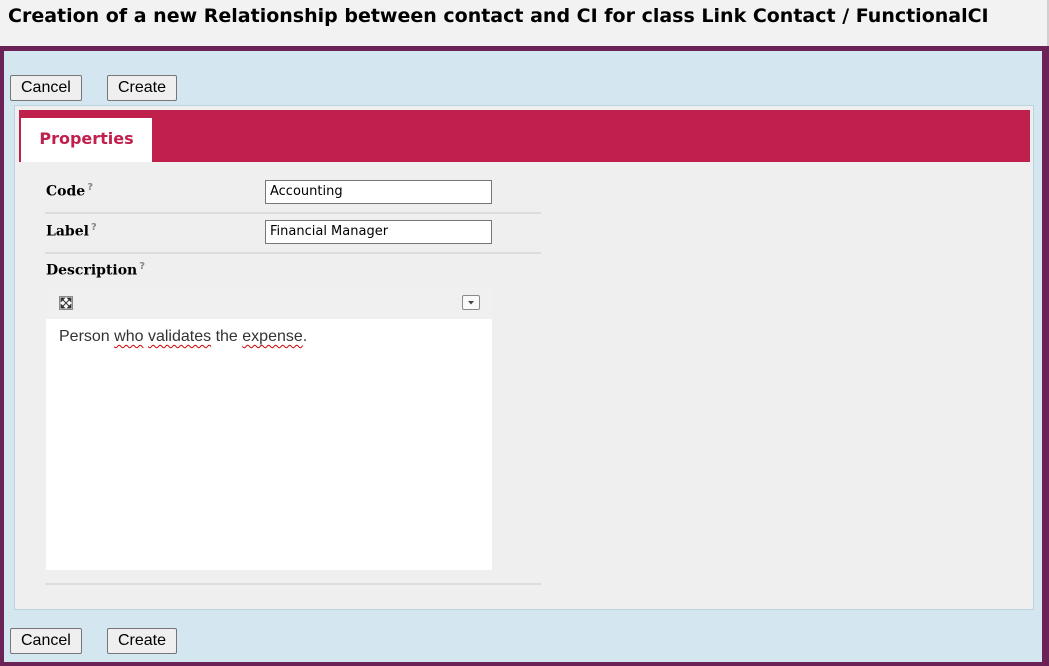  What do you see at coordinates (524, 136) in the screenshot?
I see `tab-bar: Properties` at bounding box center [524, 136].